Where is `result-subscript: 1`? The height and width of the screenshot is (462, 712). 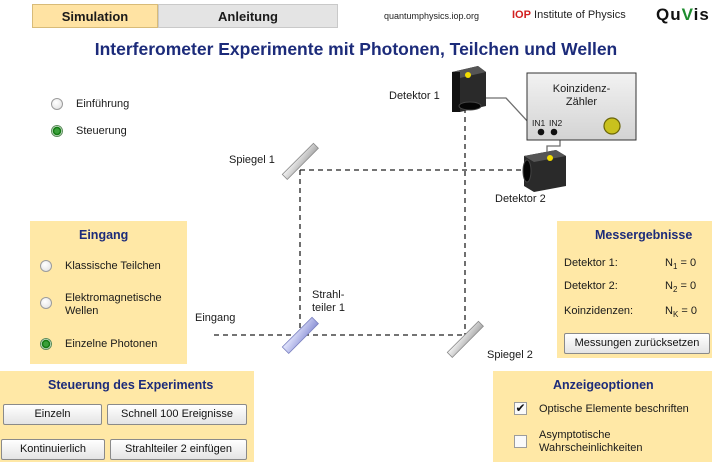 result-subscript: 1 is located at coordinates (675, 267).